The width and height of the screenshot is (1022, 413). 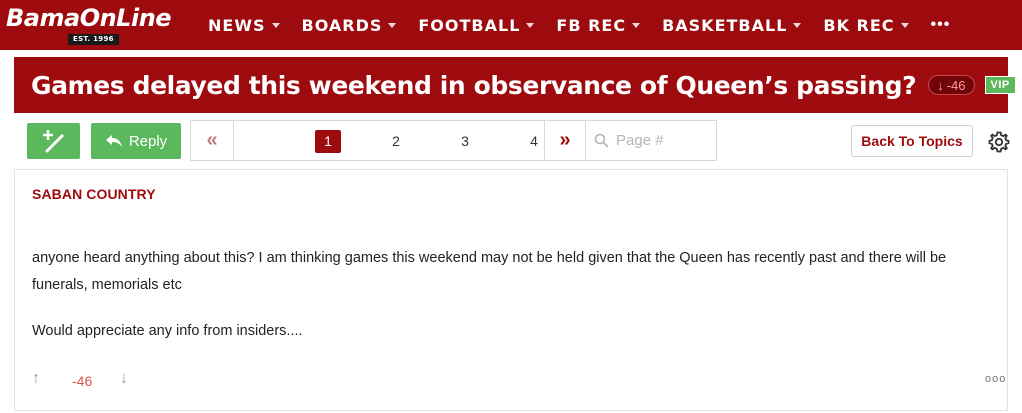 I want to click on nav-item-label: FB REC, so click(x=591, y=25).